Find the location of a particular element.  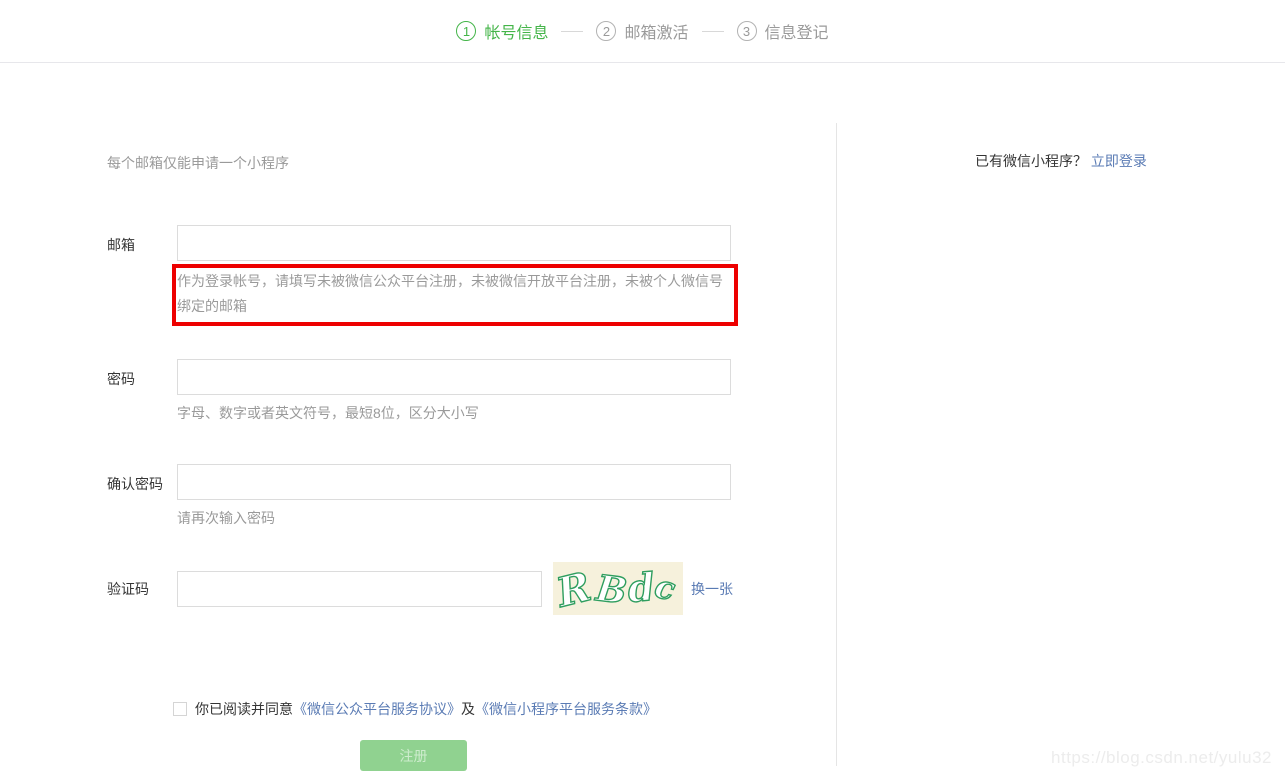

confirm-password-hint: 请再次输入密码 is located at coordinates (226, 518).